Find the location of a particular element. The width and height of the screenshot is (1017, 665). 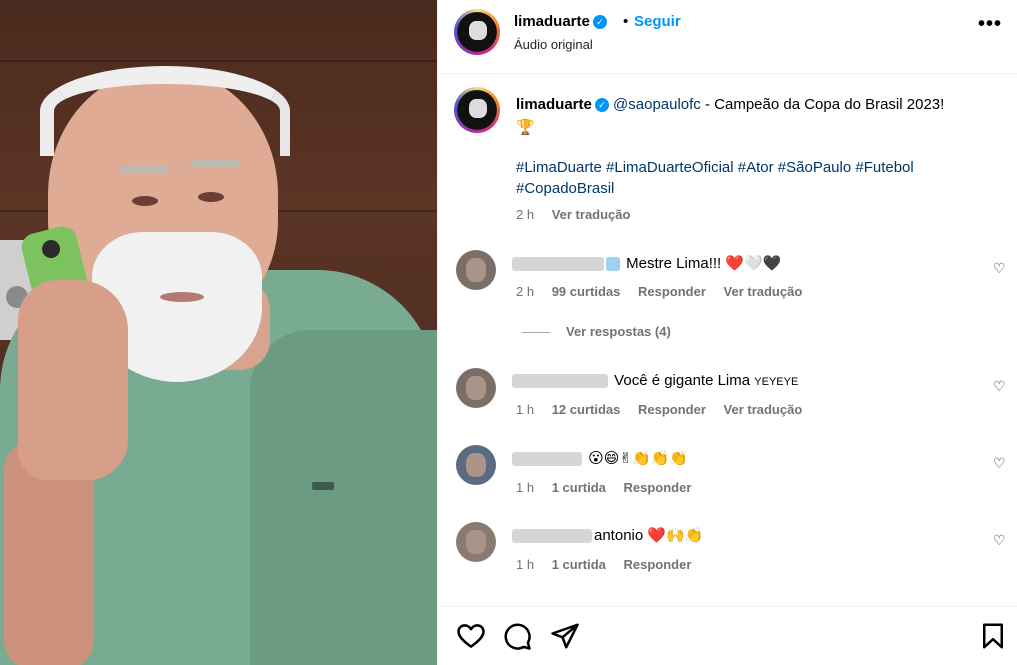

caption-time: 2 h is located at coordinates (525, 214).